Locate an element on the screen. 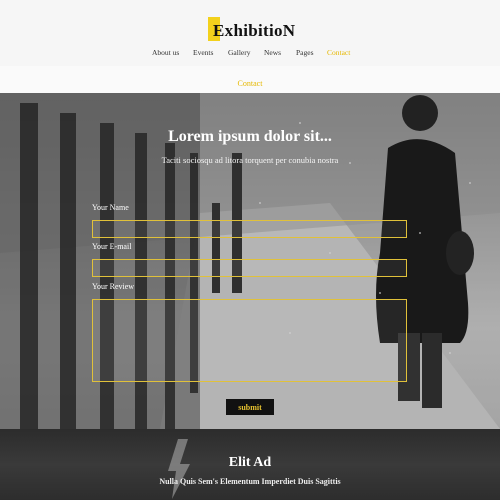 This screenshot has width=500, height=500. breadcrumb: Contact is located at coordinates (250, 79).